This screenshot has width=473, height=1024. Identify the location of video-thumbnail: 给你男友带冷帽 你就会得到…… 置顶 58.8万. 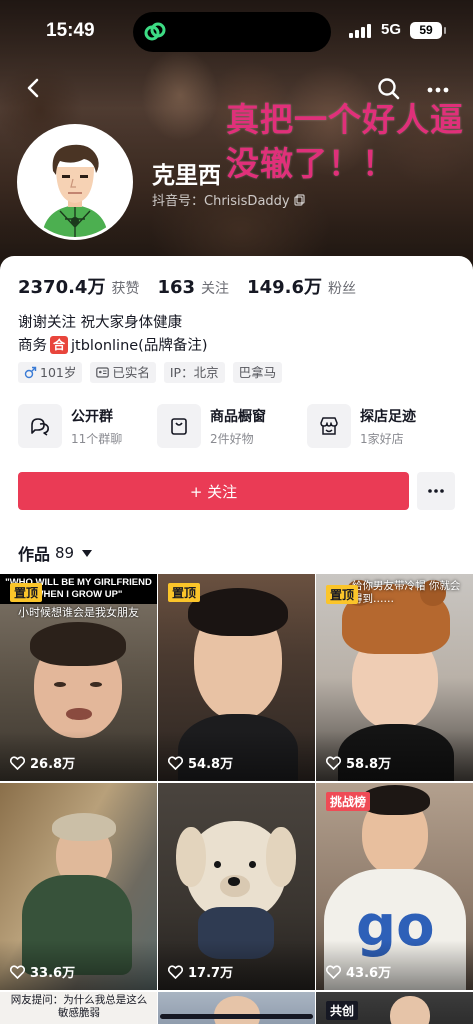
(394, 677).